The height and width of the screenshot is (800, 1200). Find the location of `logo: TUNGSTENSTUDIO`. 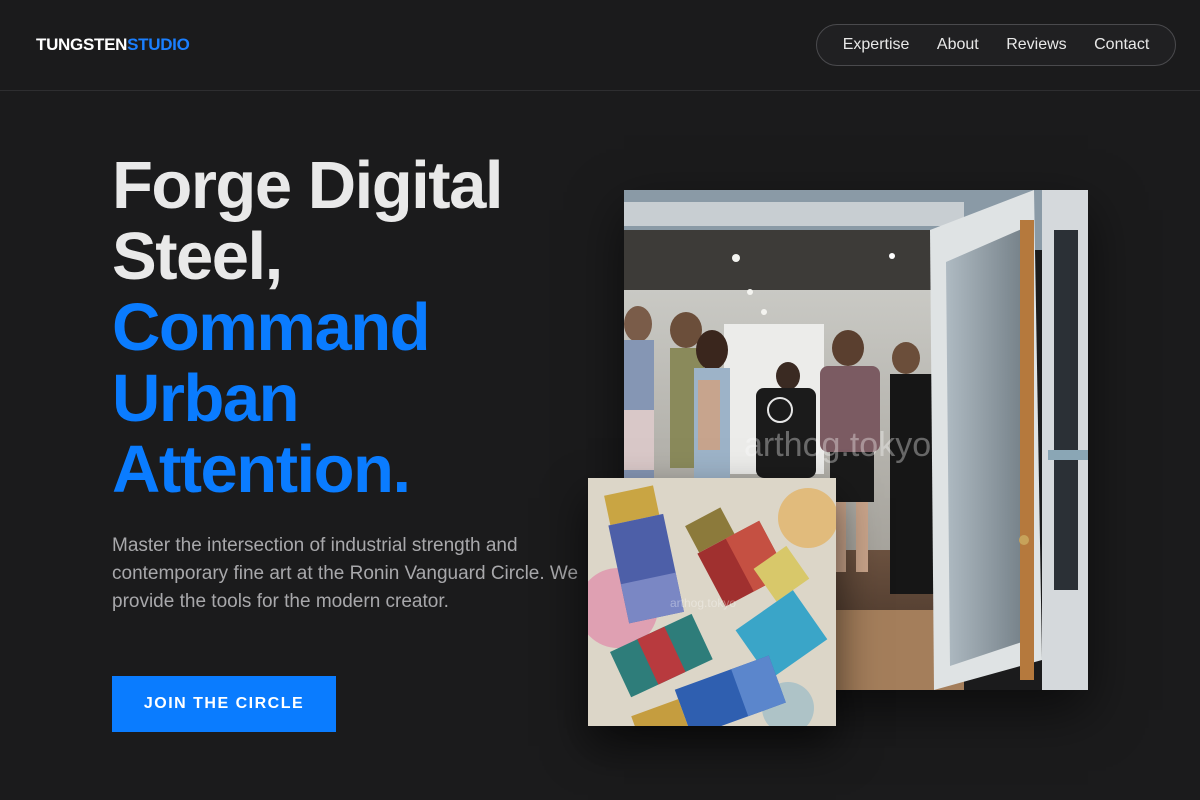

logo: TUNGSTENSTUDIO is located at coordinates (113, 45).